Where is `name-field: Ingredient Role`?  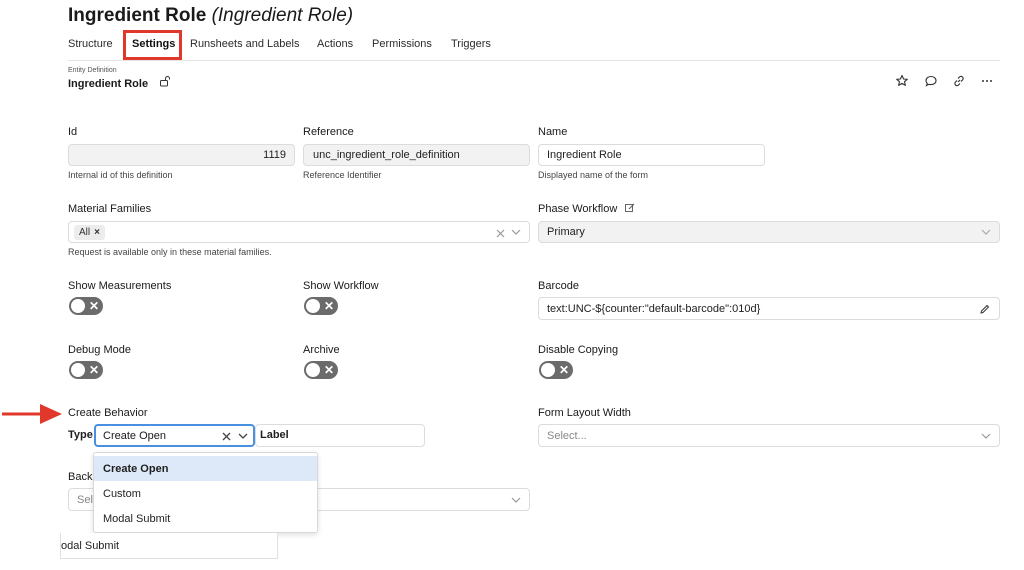 name-field: Ingredient Role is located at coordinates (651, 155).